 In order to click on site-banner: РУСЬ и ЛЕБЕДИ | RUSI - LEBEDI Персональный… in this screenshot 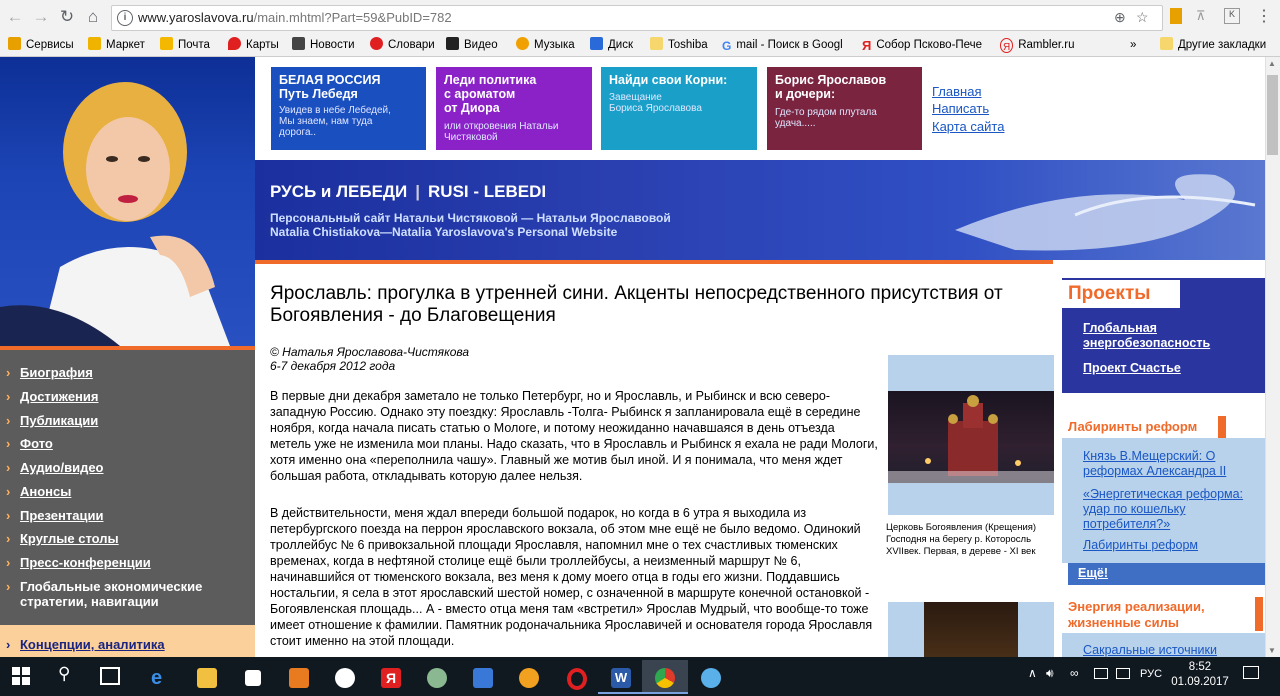, I will do `click(760, 210)`.